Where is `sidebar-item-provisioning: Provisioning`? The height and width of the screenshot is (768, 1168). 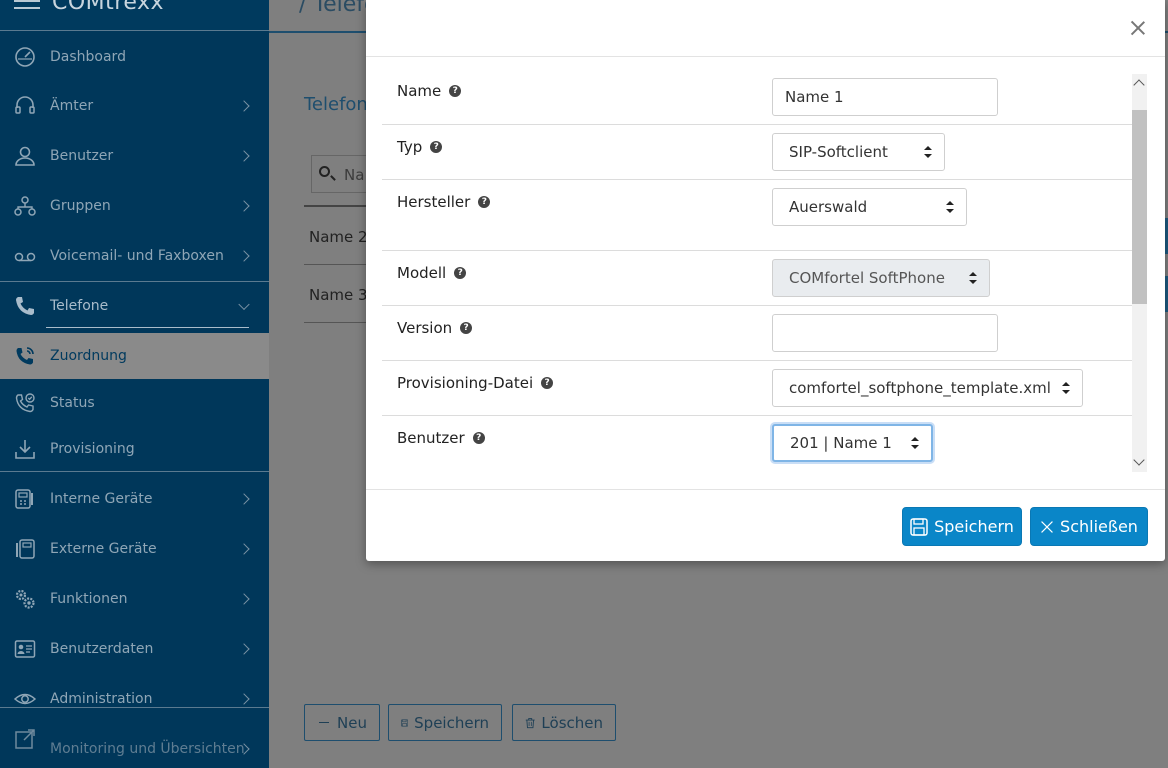 sidebar-item-provisioning: Provisioning is located at coordinates (134, 449).